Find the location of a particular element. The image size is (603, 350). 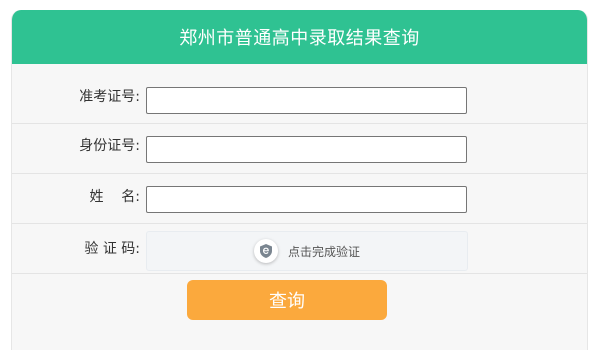

captcha-row: 验 证 码: 点击完成验证 is located at coordinates (299, 249).